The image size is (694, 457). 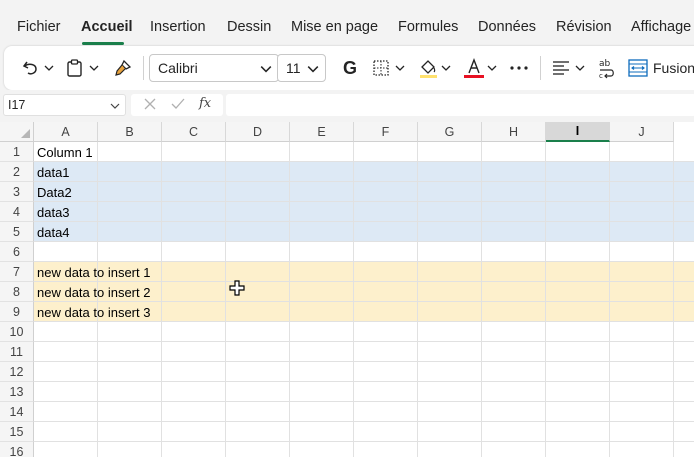 What do you see at coordinates (17, 352) in the screenshot?
I see `row-header-11: 11` at bounding box center [17, 352].